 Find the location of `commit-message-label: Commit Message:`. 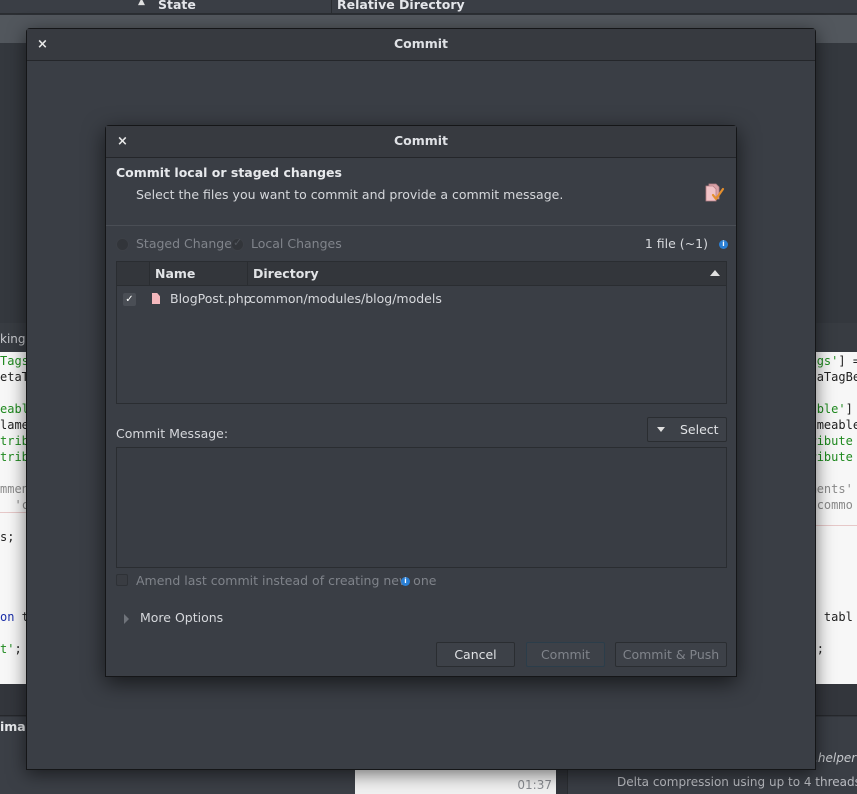

commit-message-label: Commit Message: is located at coordinates (172, 433).